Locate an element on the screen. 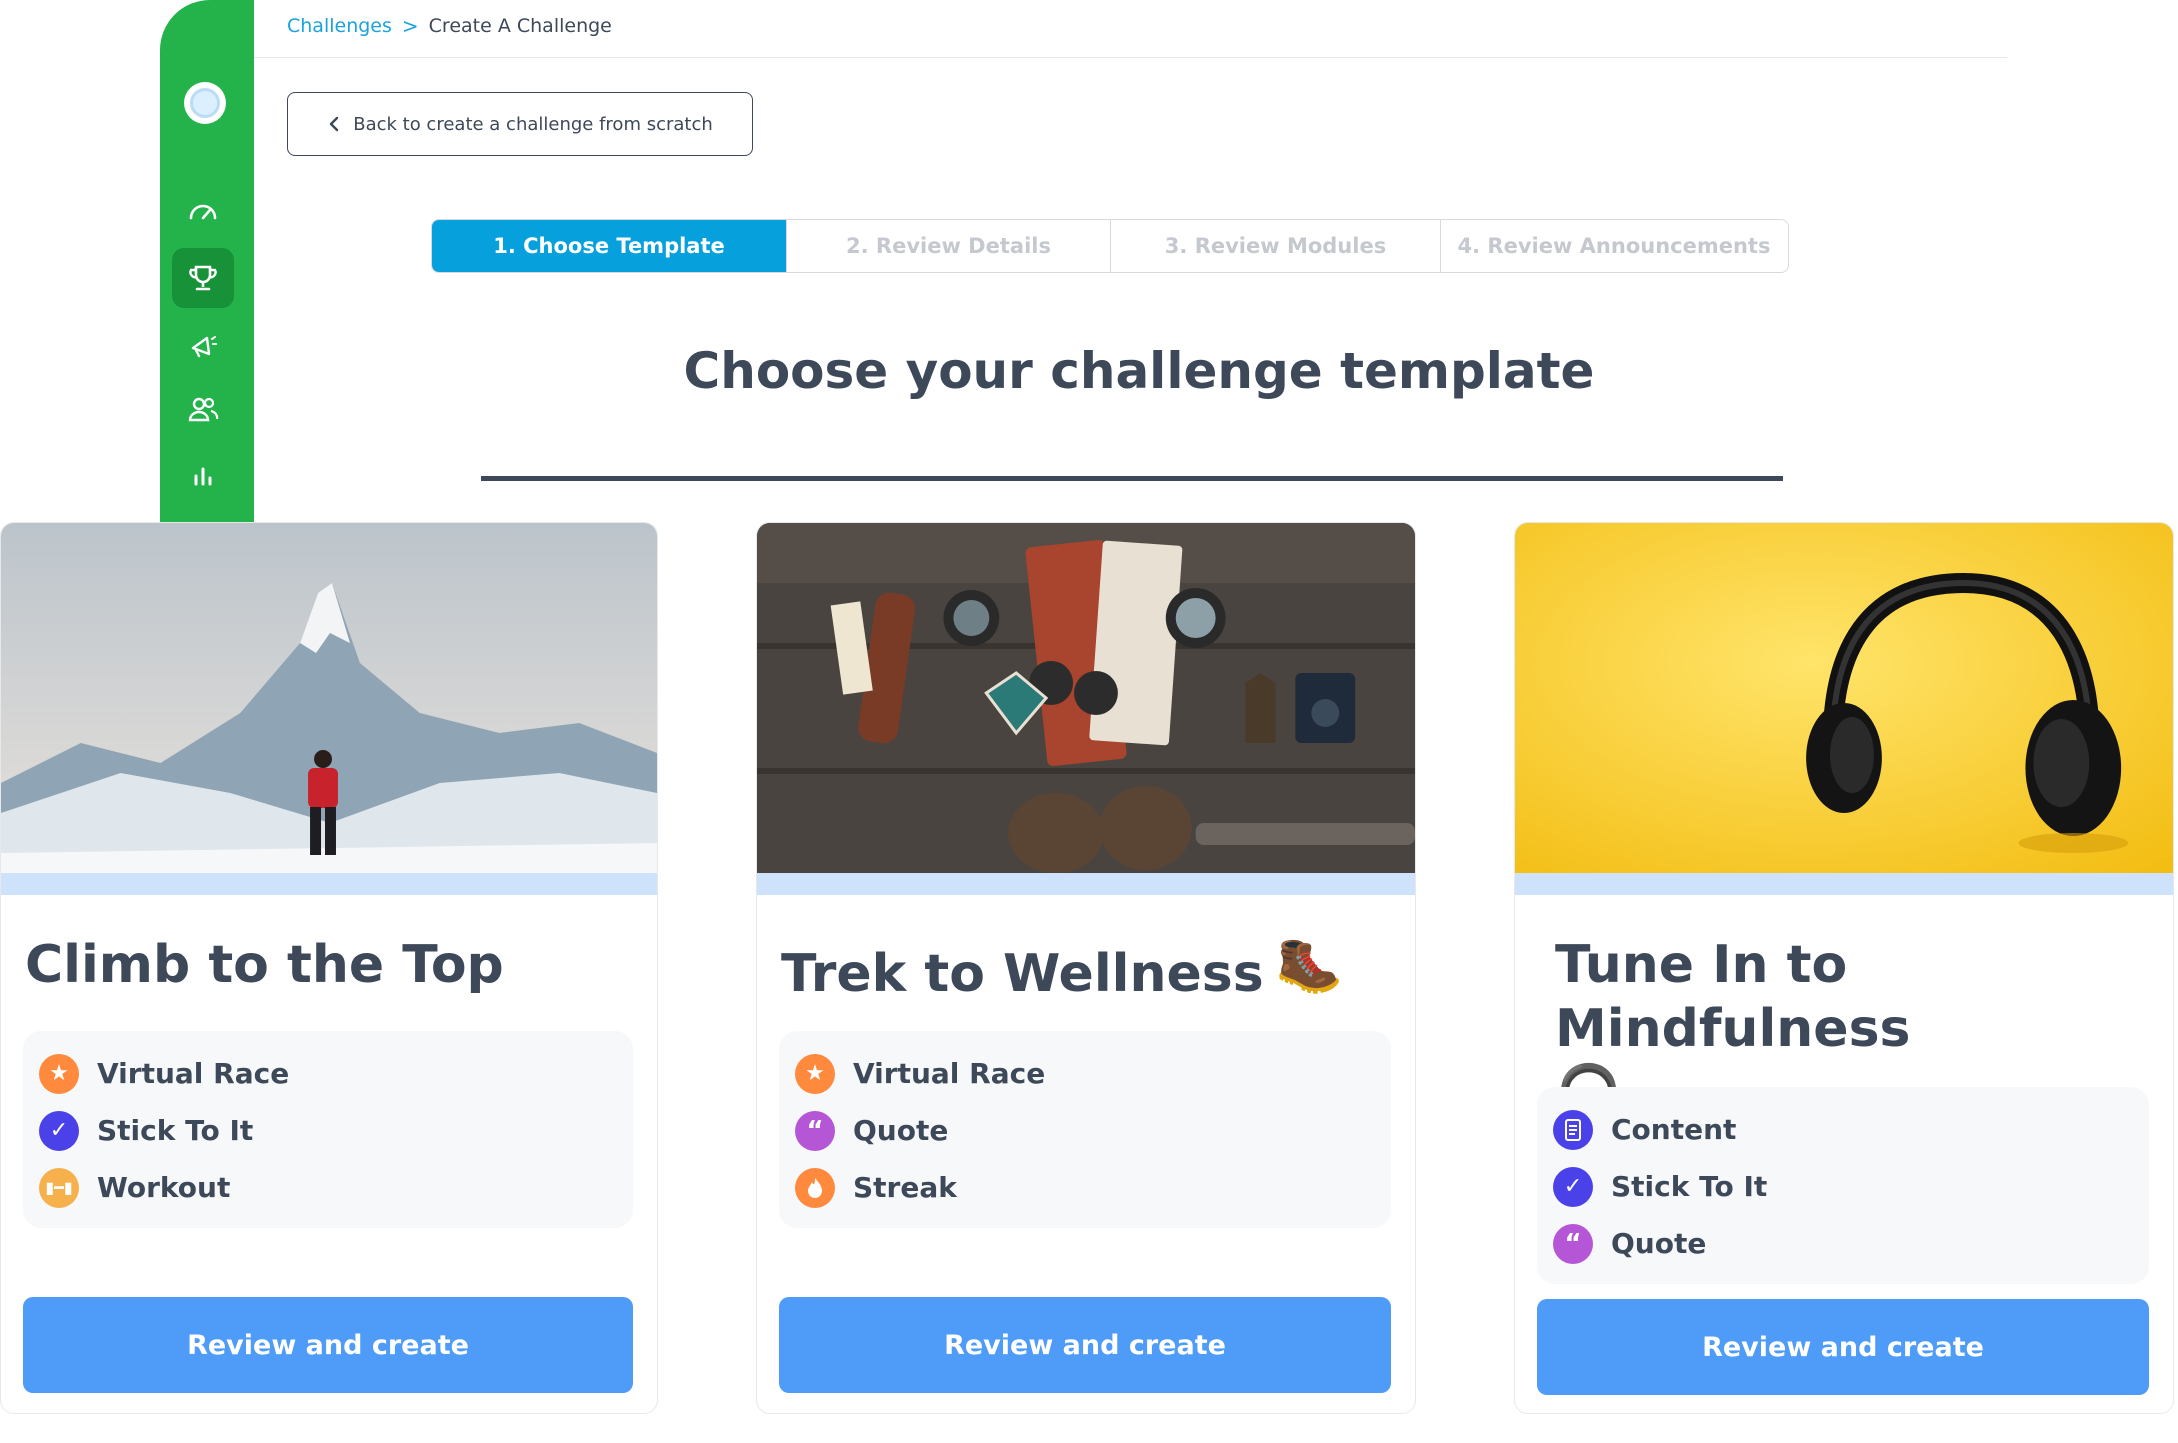 The image size is (2178, 1443). breadcrumb-current: Create A Challenge is located at coordinates (520, 26).